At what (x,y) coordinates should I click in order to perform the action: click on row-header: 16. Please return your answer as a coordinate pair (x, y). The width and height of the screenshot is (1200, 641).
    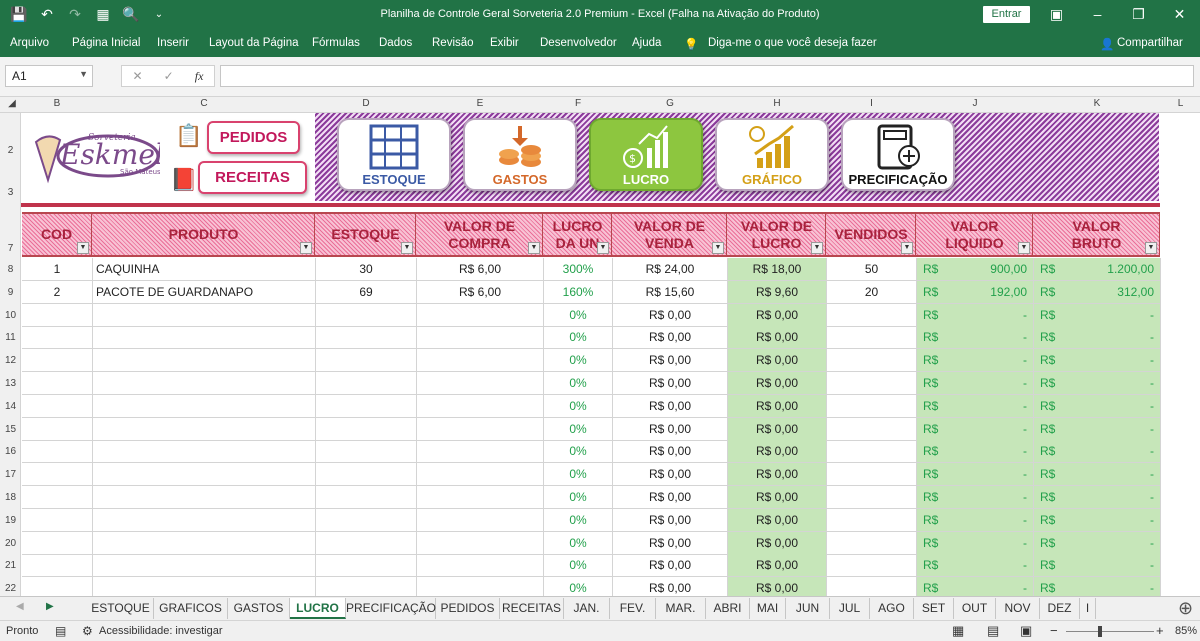
    Looking at the image, I should click on (10, 451).